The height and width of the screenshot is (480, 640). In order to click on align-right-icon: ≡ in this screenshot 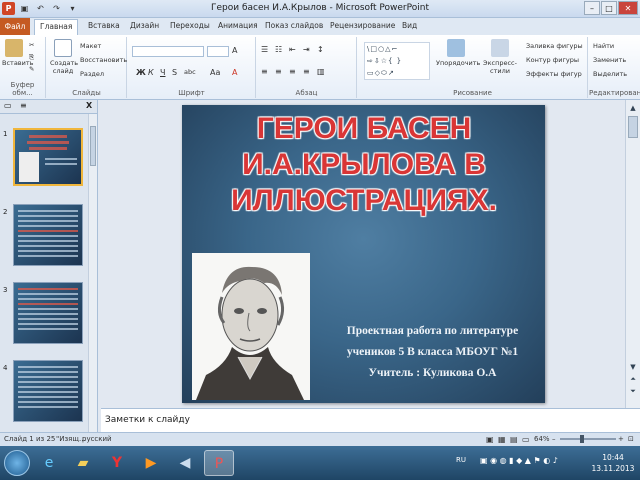, I will do `click(292, 71)`.